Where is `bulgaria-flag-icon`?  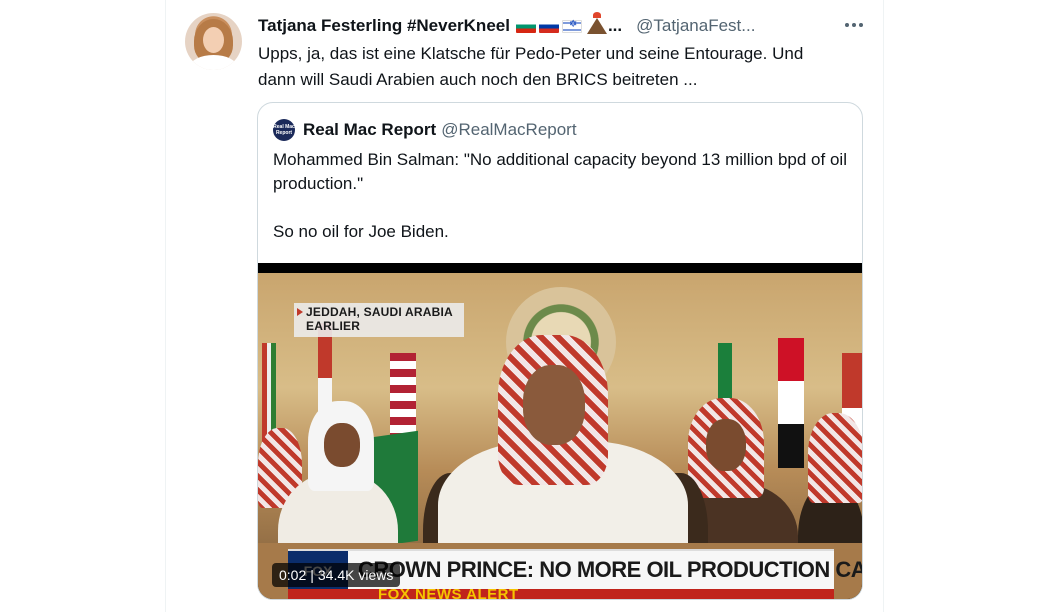 bulgaria-flag-icon is located at coordinates (525, 26).